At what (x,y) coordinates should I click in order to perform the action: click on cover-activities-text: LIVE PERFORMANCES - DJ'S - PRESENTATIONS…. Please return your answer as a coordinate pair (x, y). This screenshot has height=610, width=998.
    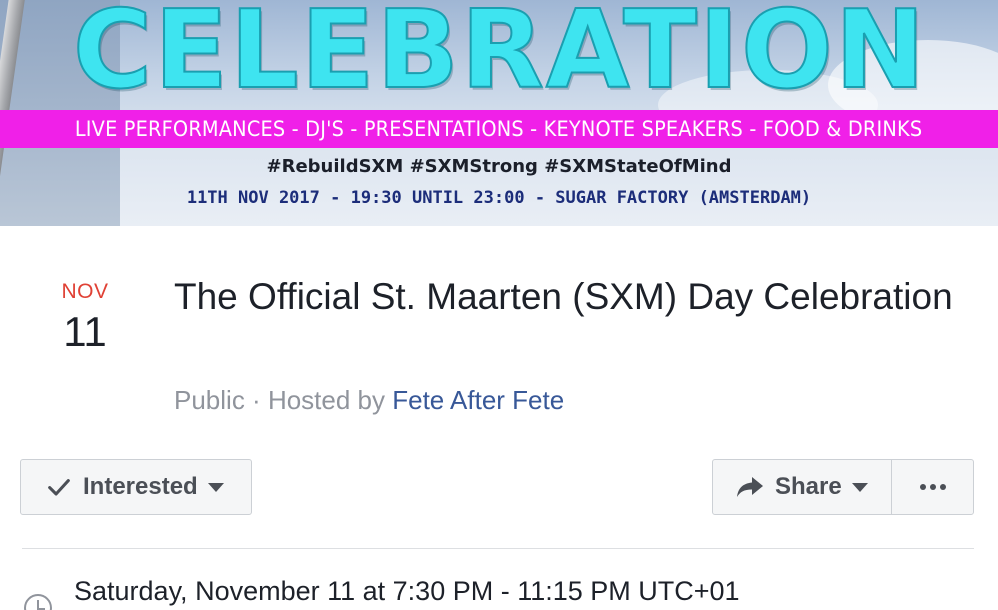
    Looking at the image, I should click on (499, 129).